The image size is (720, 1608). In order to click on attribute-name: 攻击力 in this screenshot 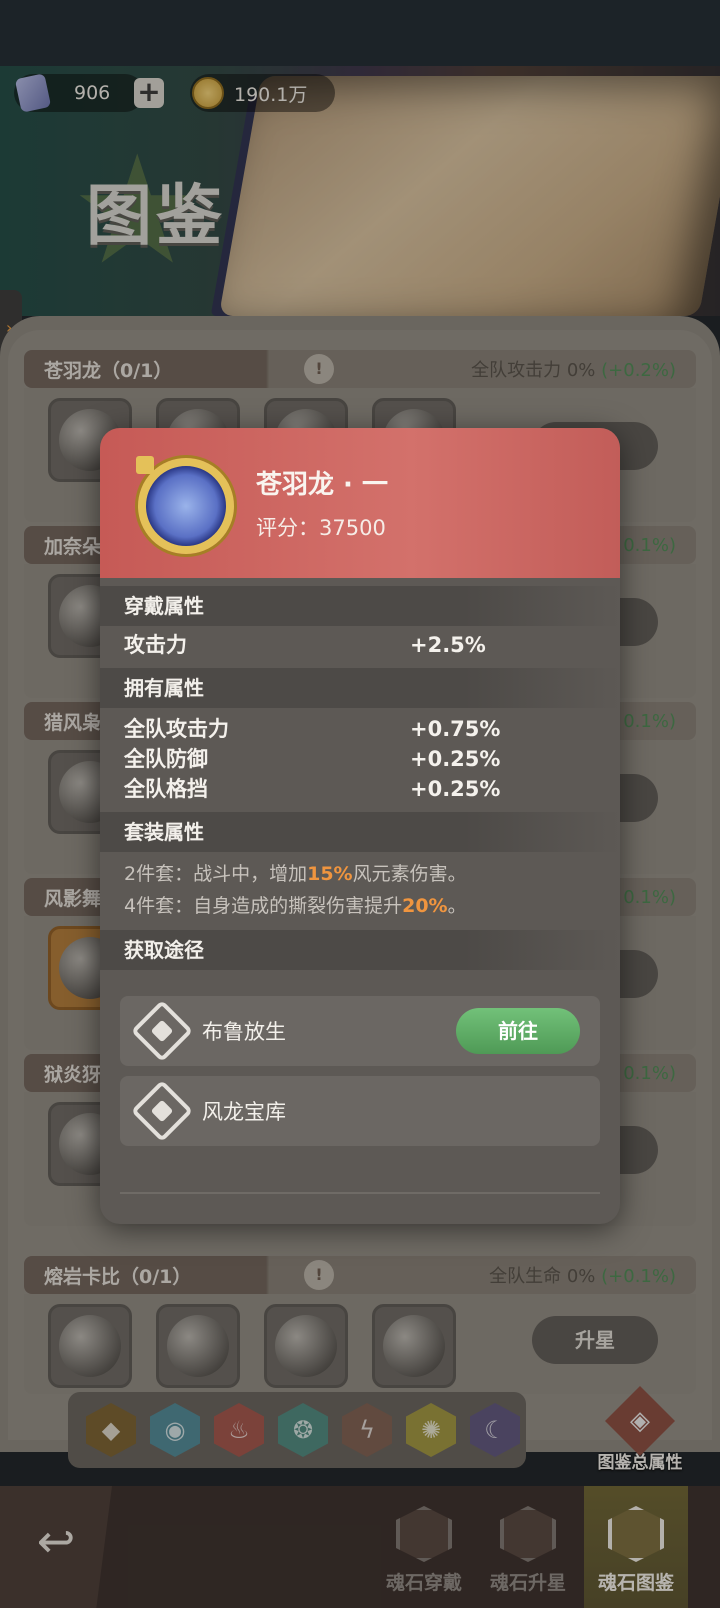, I will do `click(155, 645)`.